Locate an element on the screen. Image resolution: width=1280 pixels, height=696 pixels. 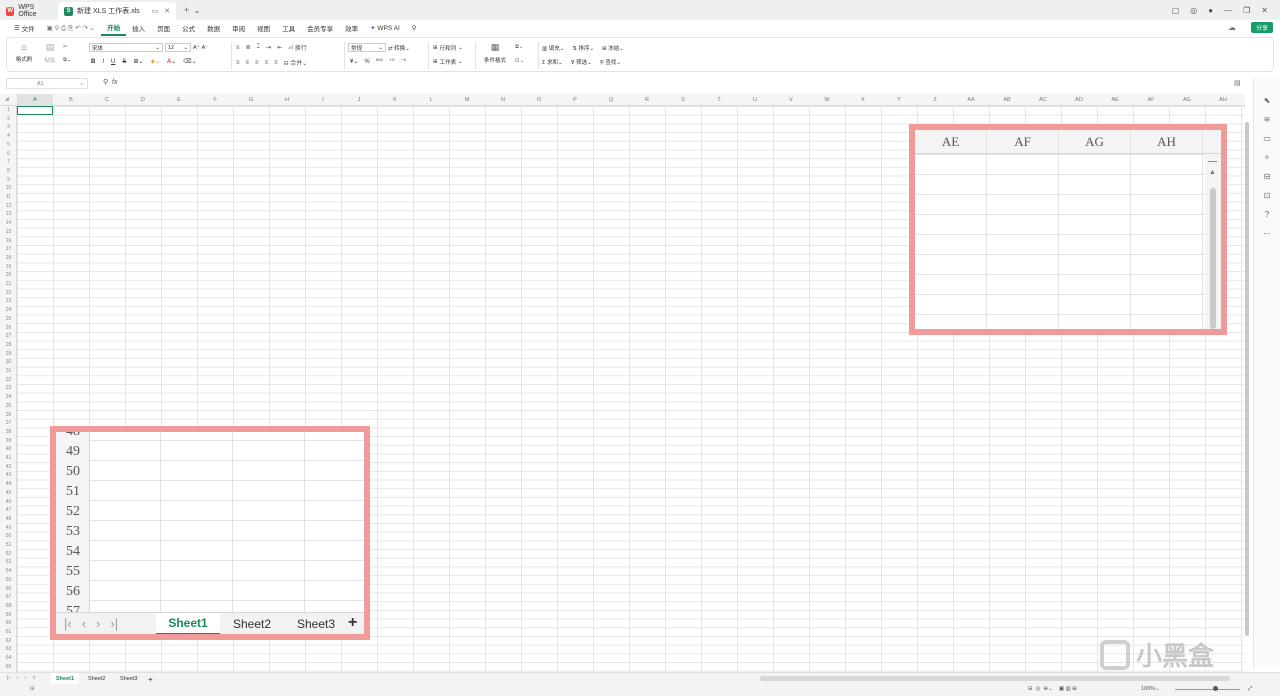
align-bottom-icon: ⌶ is located at coordinates (259, 47).